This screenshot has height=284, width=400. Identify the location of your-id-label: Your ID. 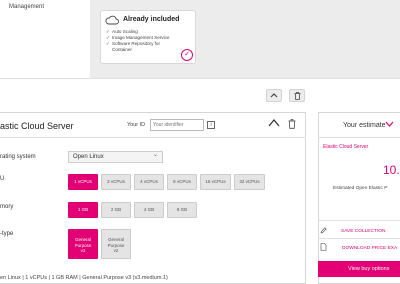
(136, 125).